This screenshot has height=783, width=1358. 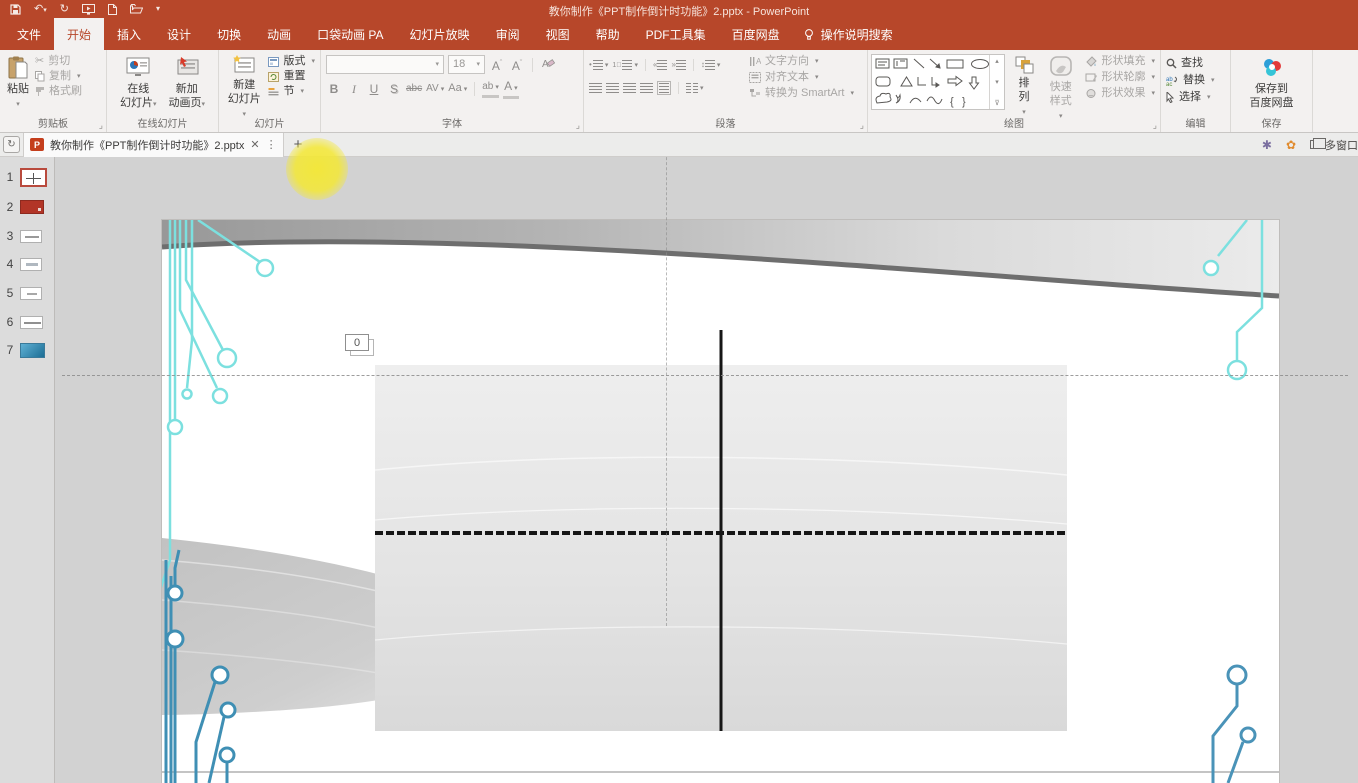 What do you see at coordinates (79, 34) in the screenshot?
I see `tab-home: 开始` at bounding box center [79, 34].